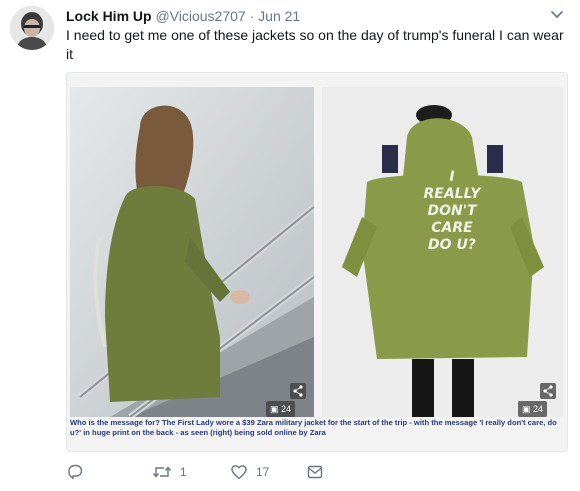 The width and height of the screenshot is (580, 491). What do you see at coordinates (32, 28) in the screenshot?
I see `avatar` at bounding box center [32, 28].